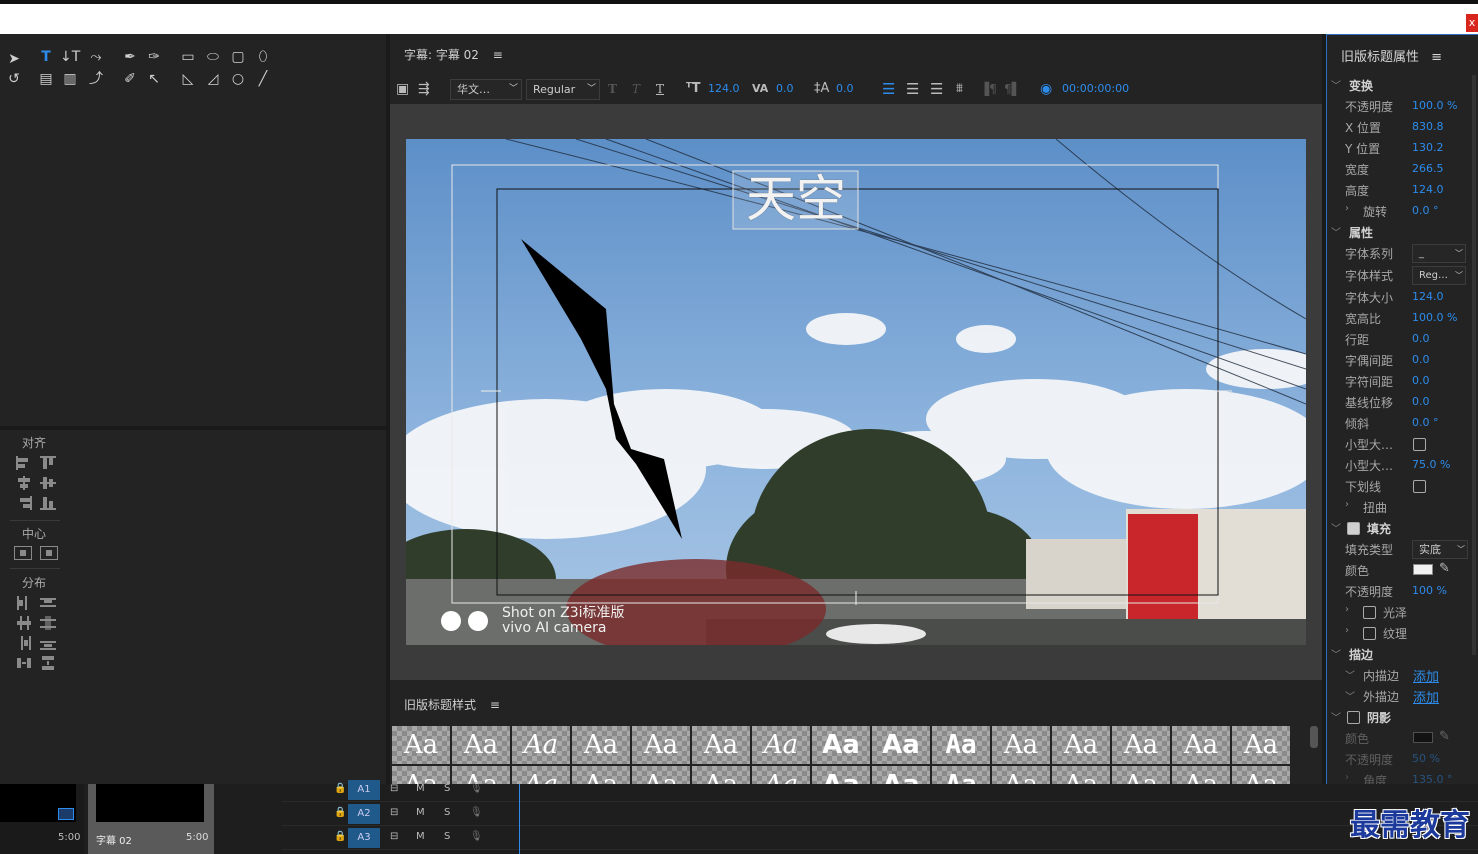 The image size is (1478, 854). I want to click on fill-opacity-value: 100 %, so click(1429, 590).